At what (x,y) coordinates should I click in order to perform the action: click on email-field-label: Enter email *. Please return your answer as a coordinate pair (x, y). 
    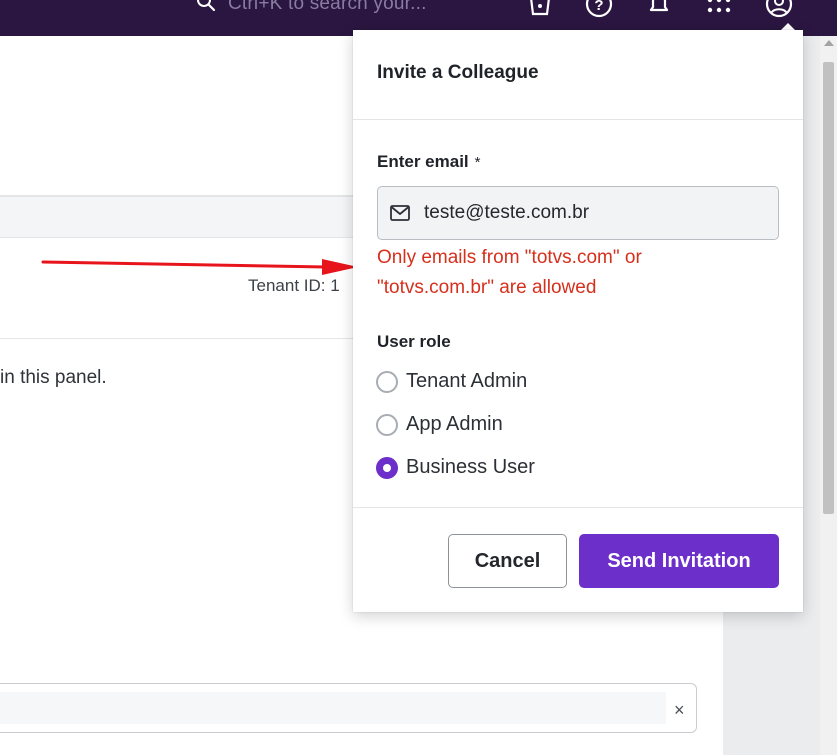
    Looking at the image, I should click on (429, 162).